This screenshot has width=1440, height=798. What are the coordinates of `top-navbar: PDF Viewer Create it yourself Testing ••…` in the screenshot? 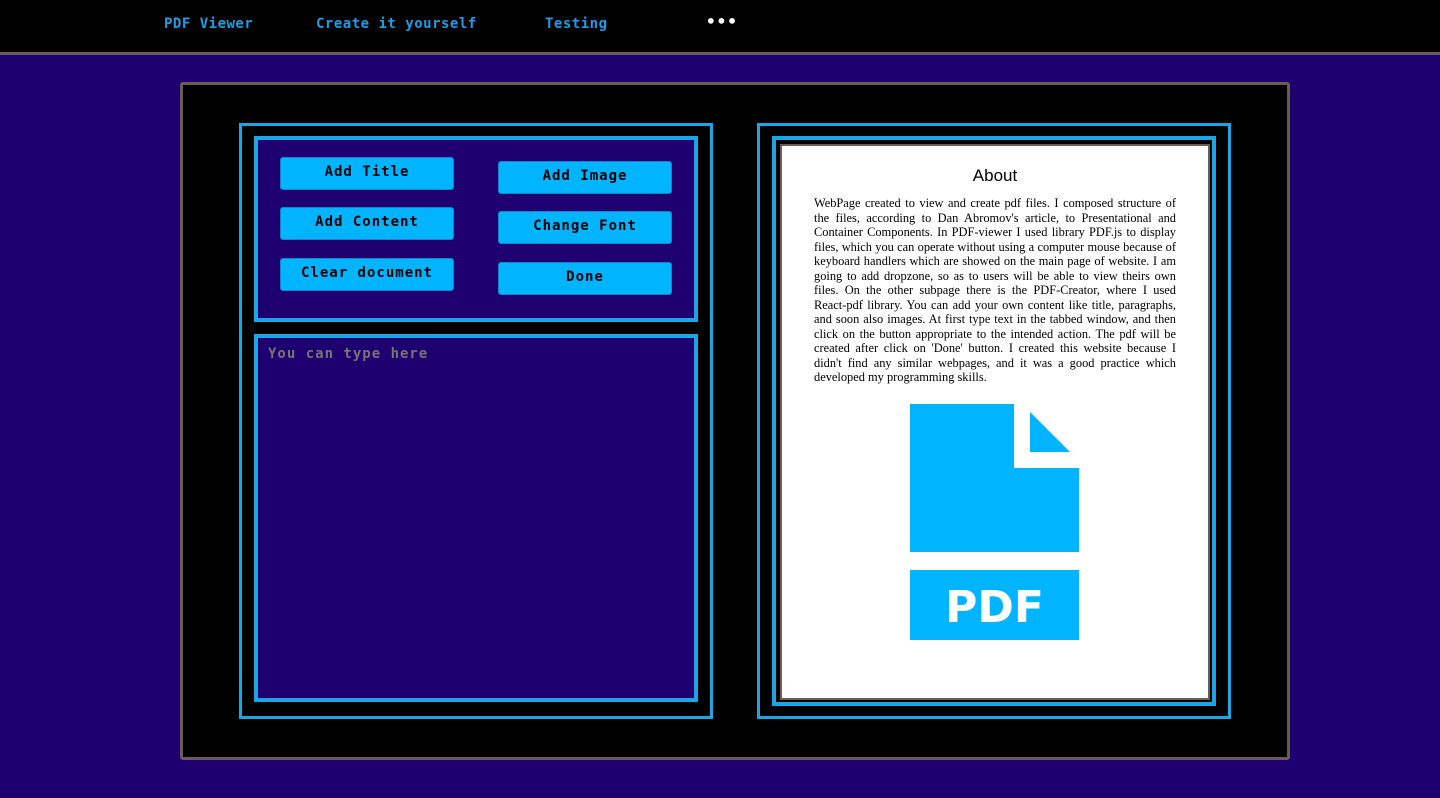 It's located at (720, 27).